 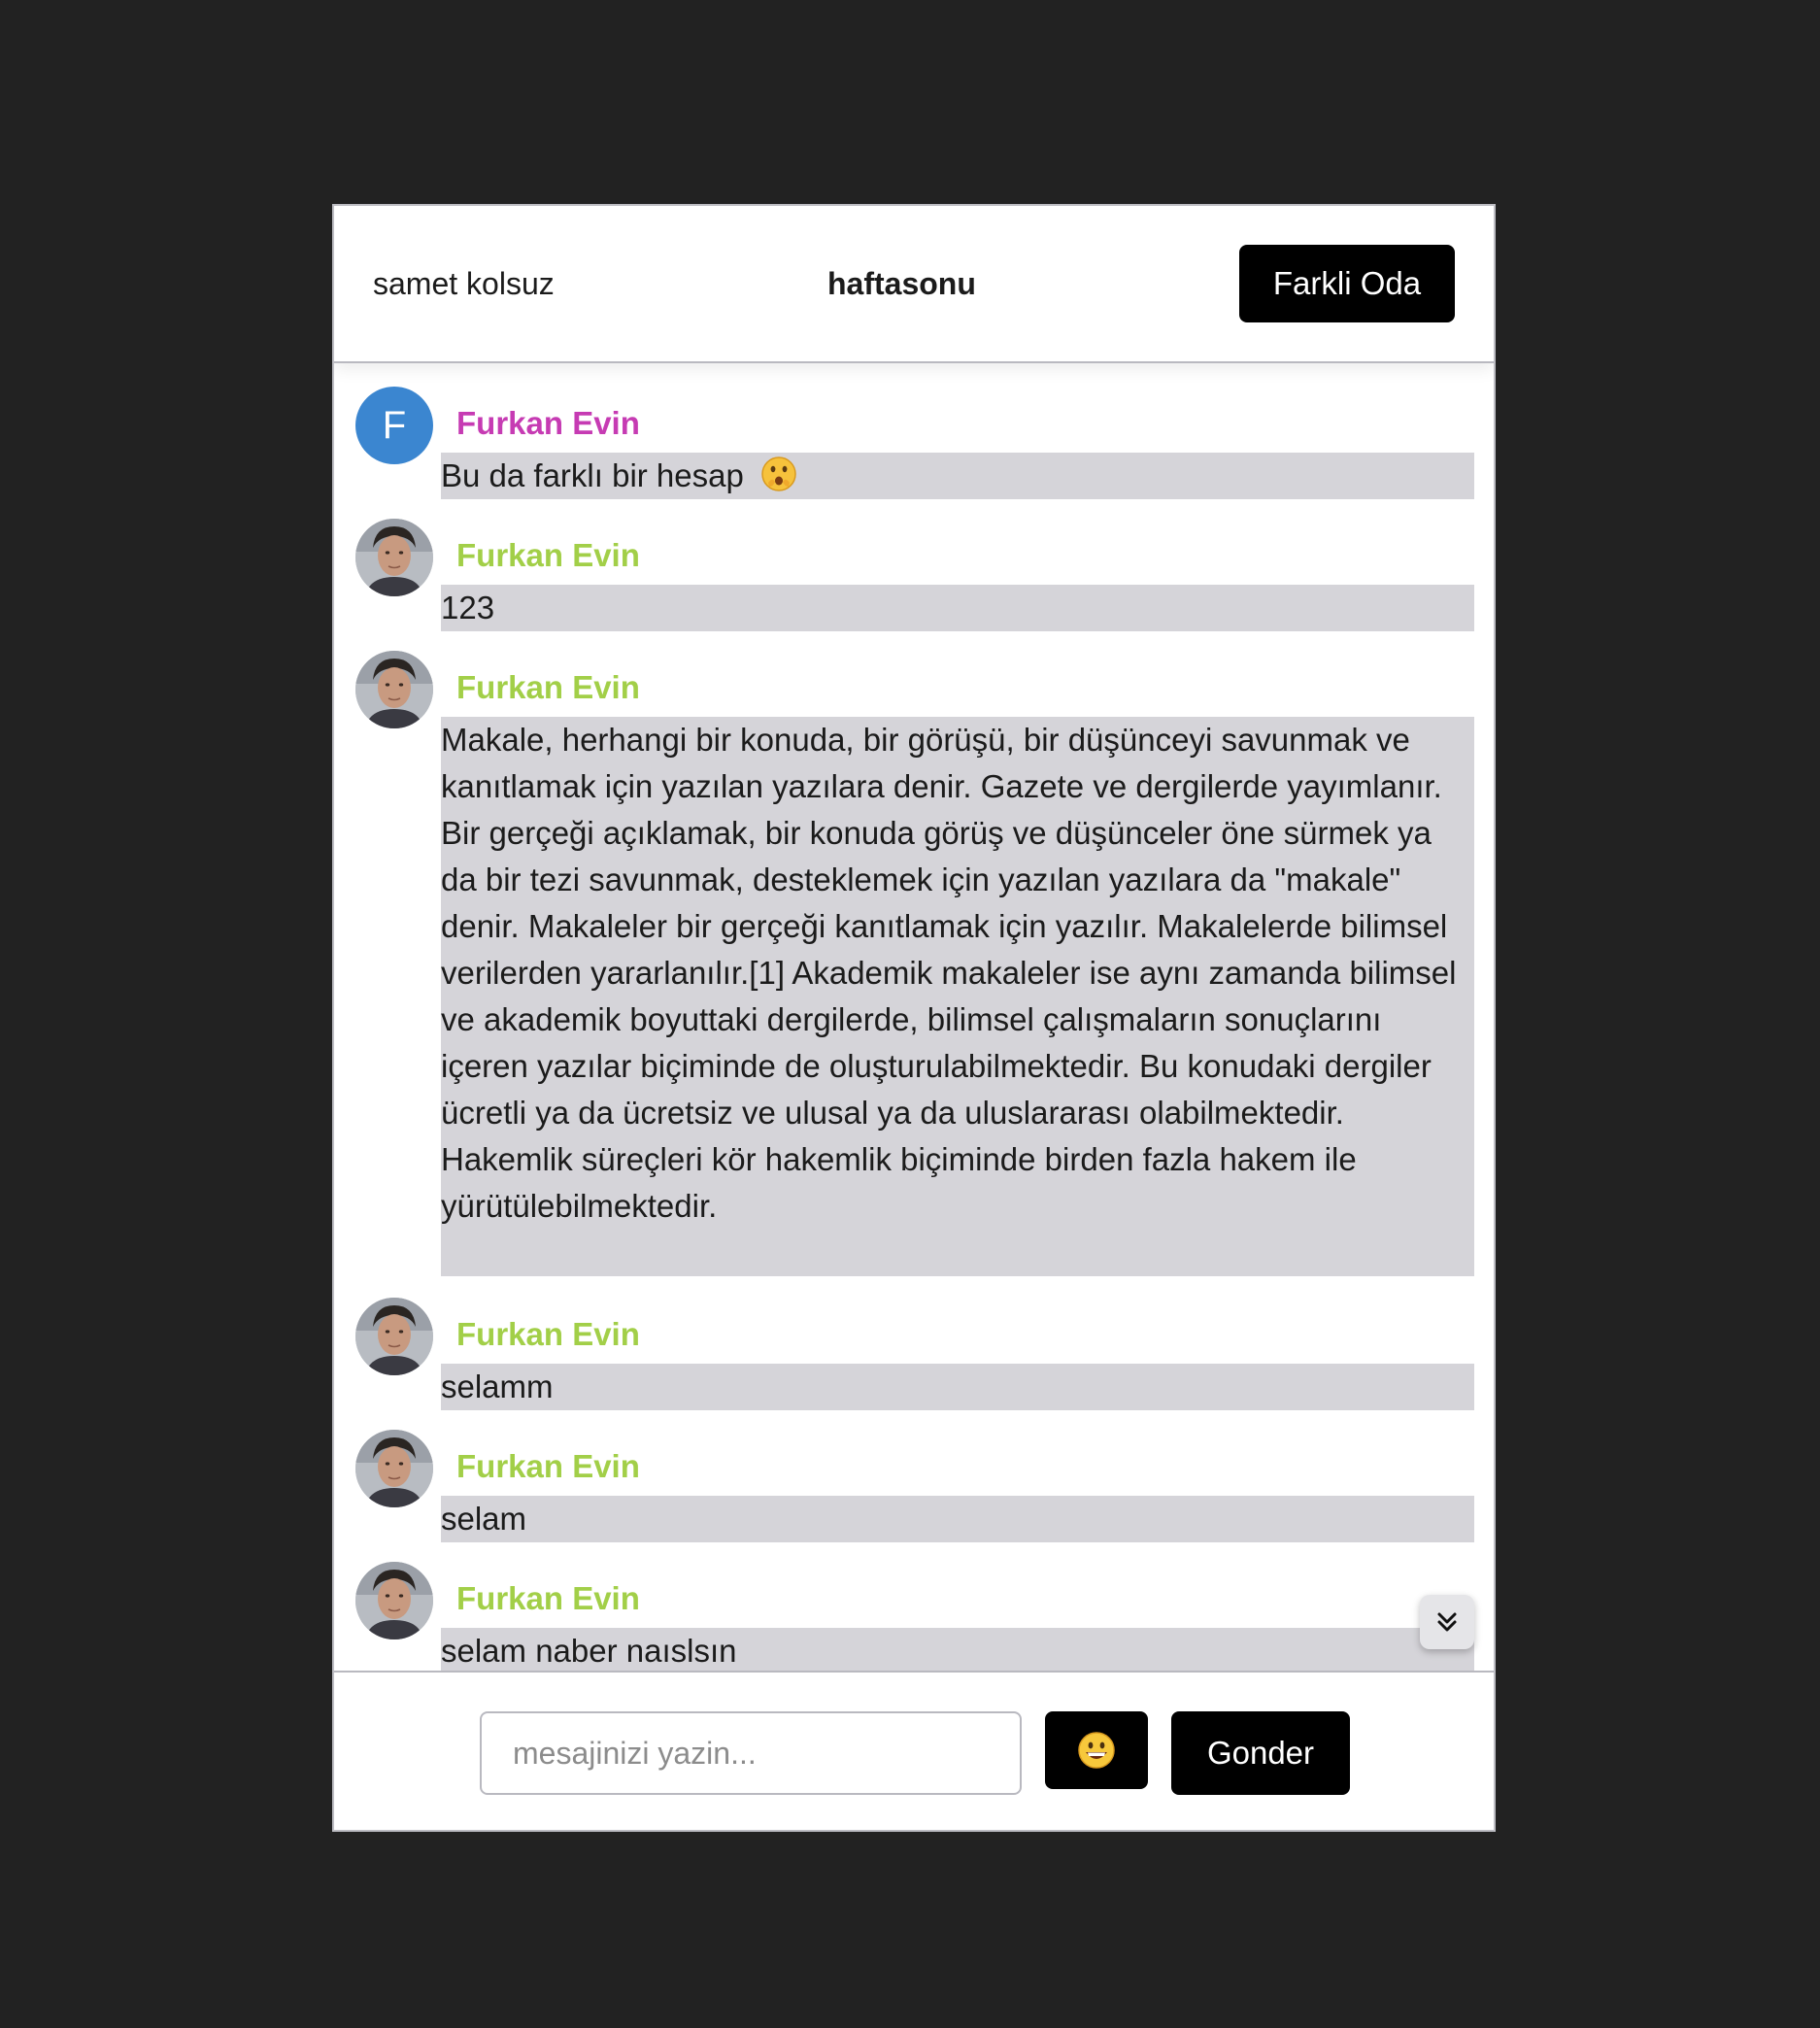 I want to click on message-text: 123, so click(x=468, y=607).